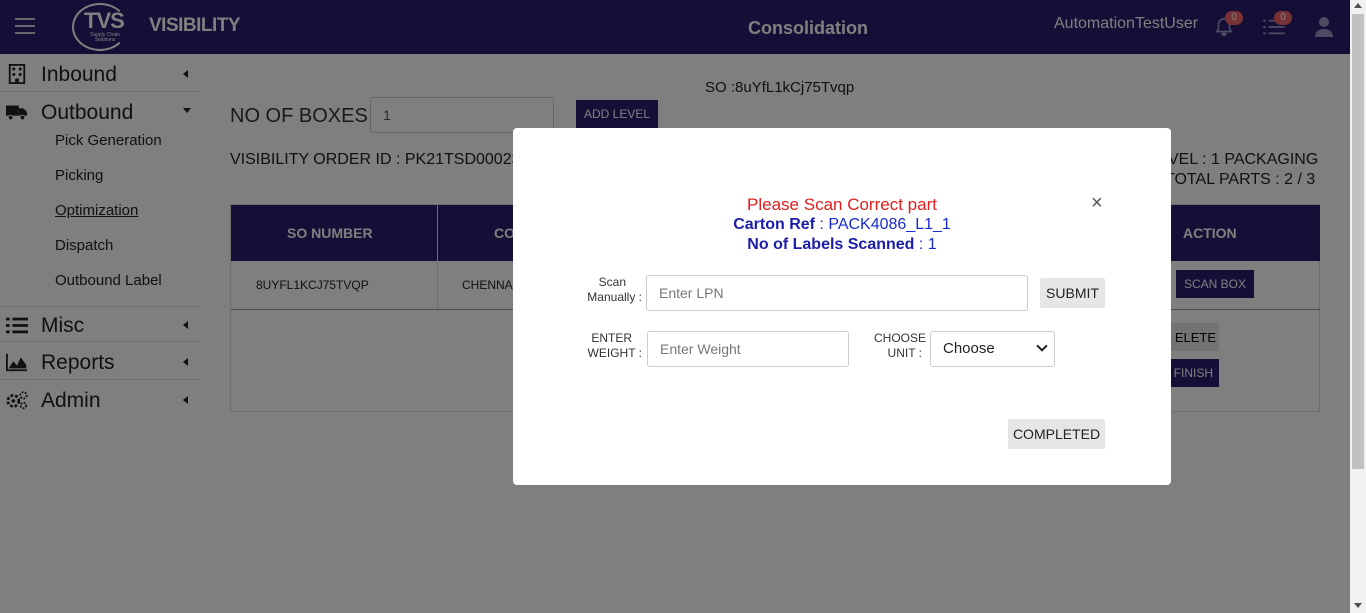 The height and width of the screenshot is (613, 1366). What do you see at coordinates (831, 244) in the screenshot?
I see `labels-scanned-label: No of Labels Scanned` at bounding box center [831, 244].